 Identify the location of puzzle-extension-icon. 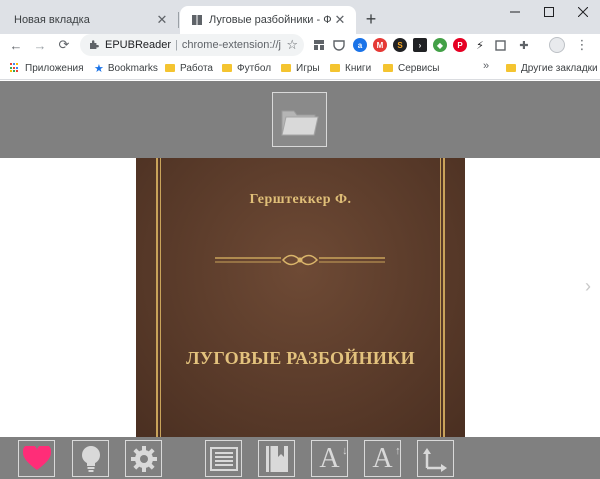
(94, 44).